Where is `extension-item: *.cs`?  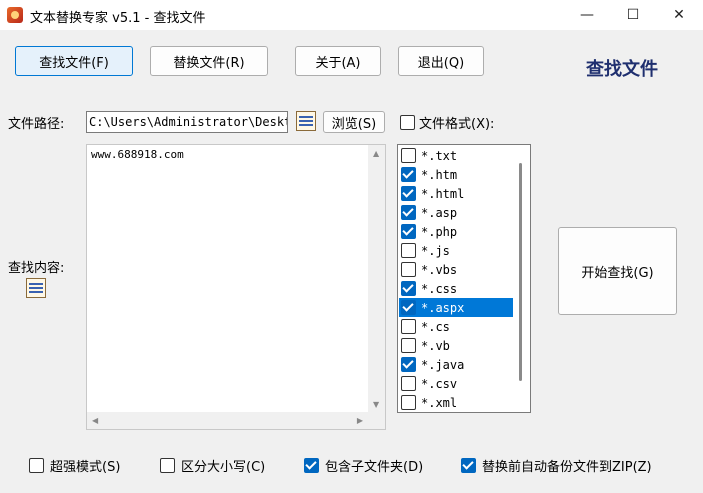
extension-item: *.cs is located at coordinates (456, 326).